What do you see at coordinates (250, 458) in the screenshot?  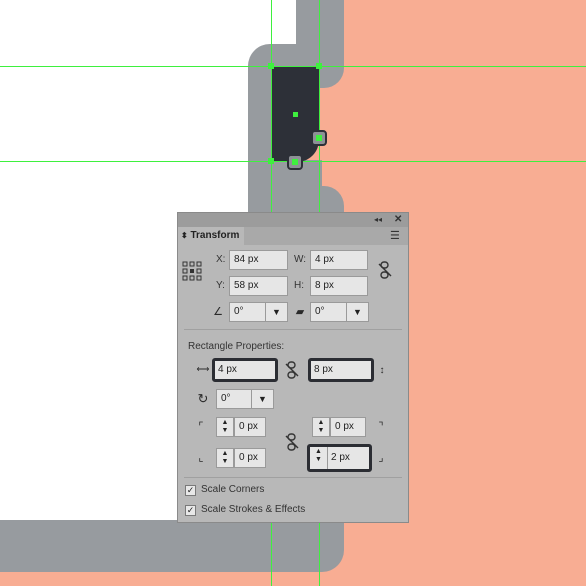 I see `corner-bottom-left-field: 0 px` at bounding box center [250, 458].